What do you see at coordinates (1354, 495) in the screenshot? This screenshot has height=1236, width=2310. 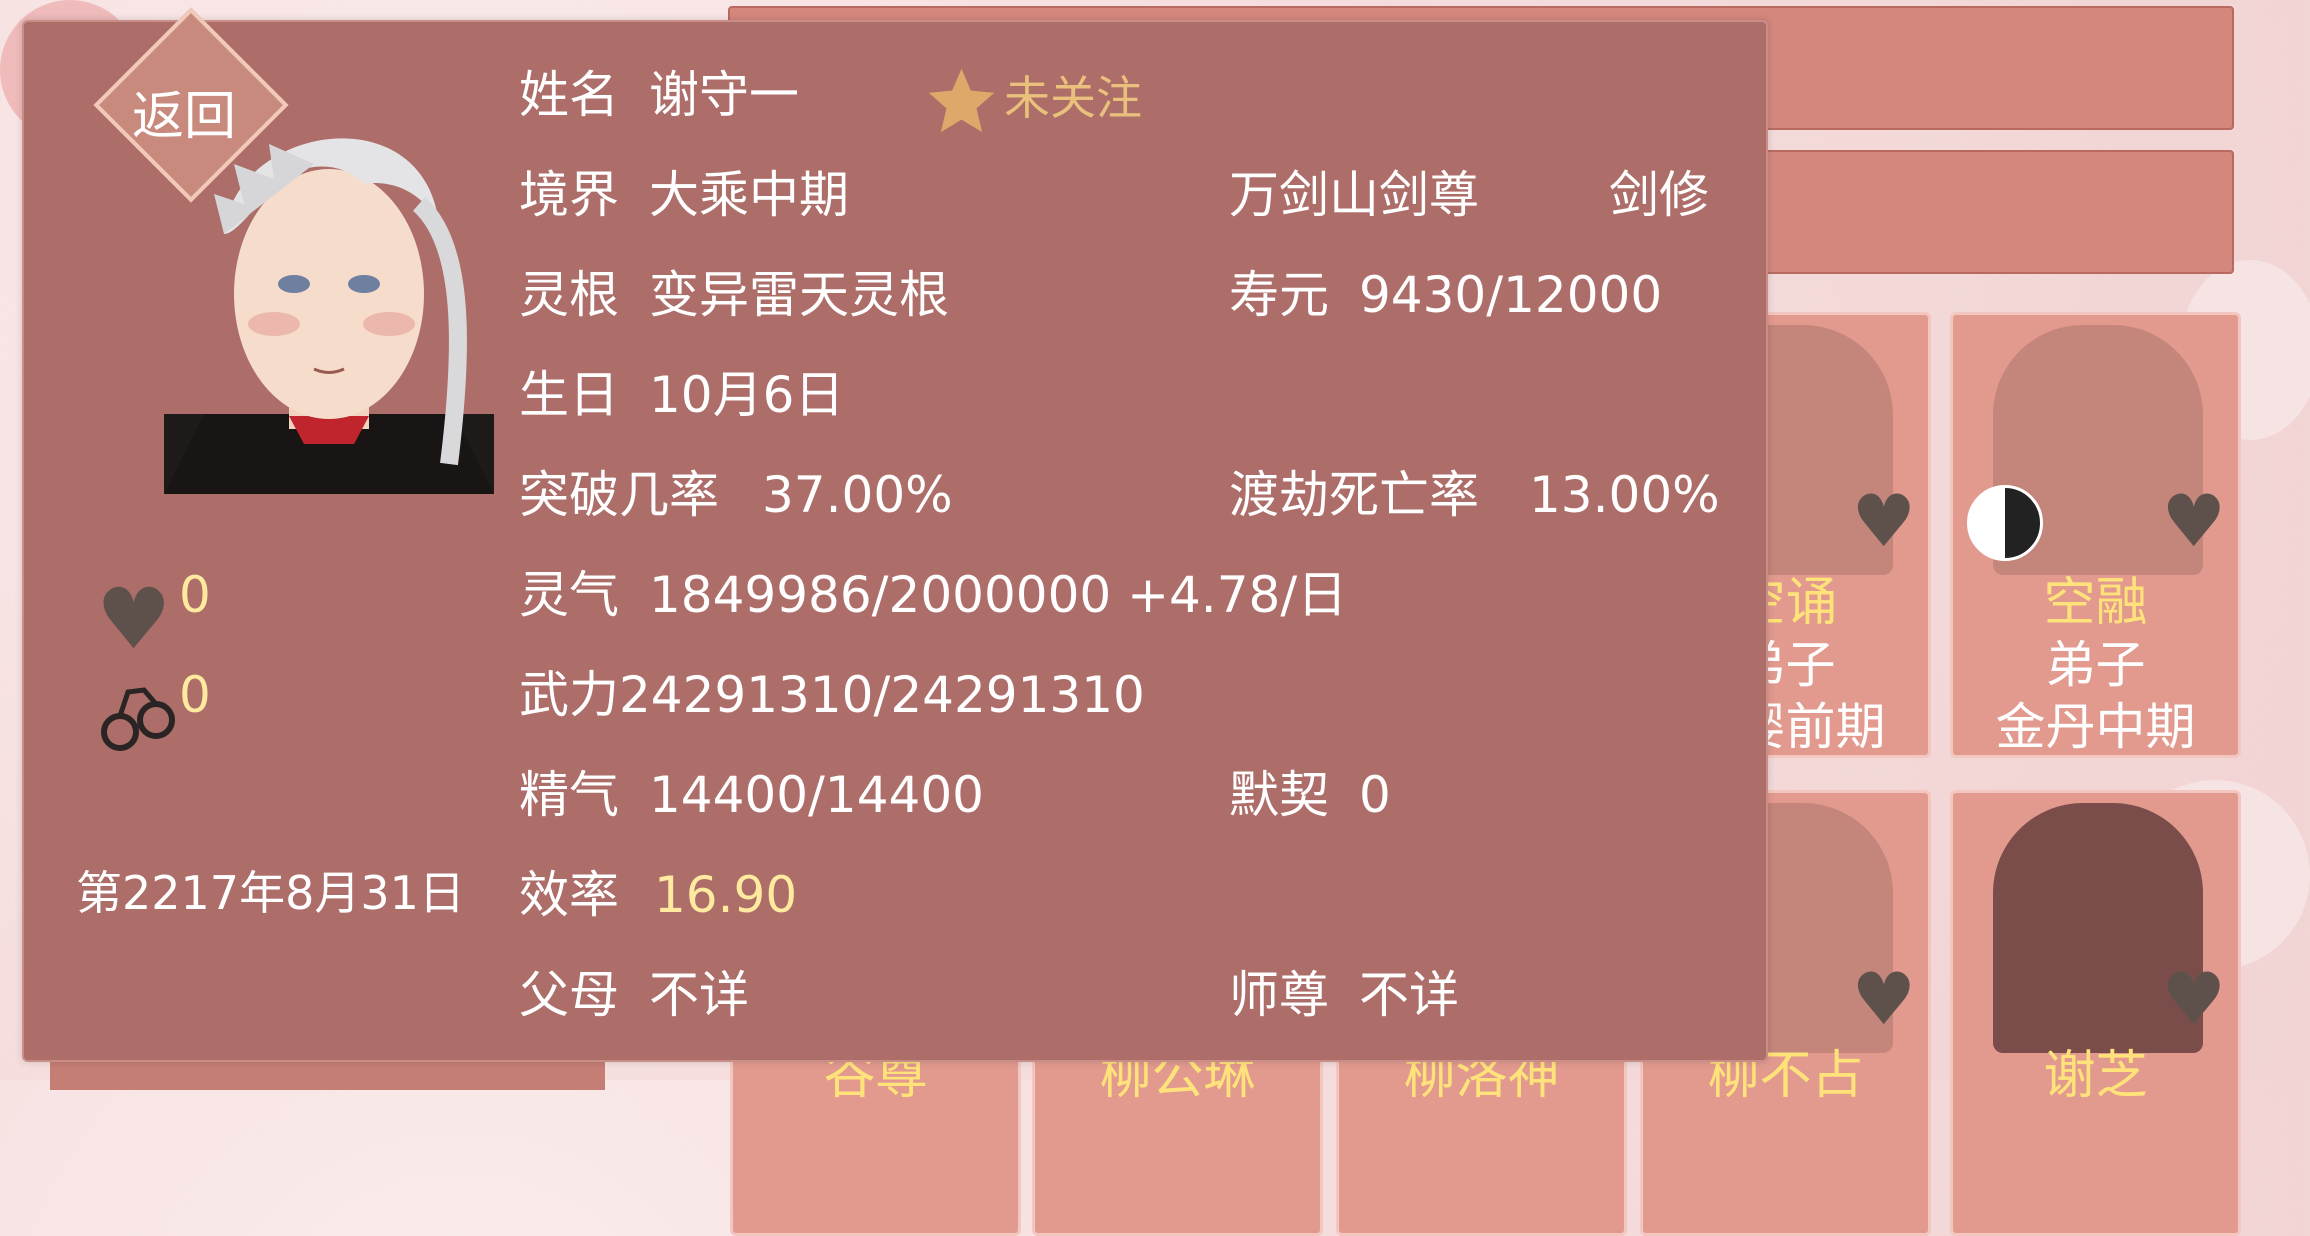 I see `tribulation-label: 渡劫死亡率` at bounding box center [1354, 495].